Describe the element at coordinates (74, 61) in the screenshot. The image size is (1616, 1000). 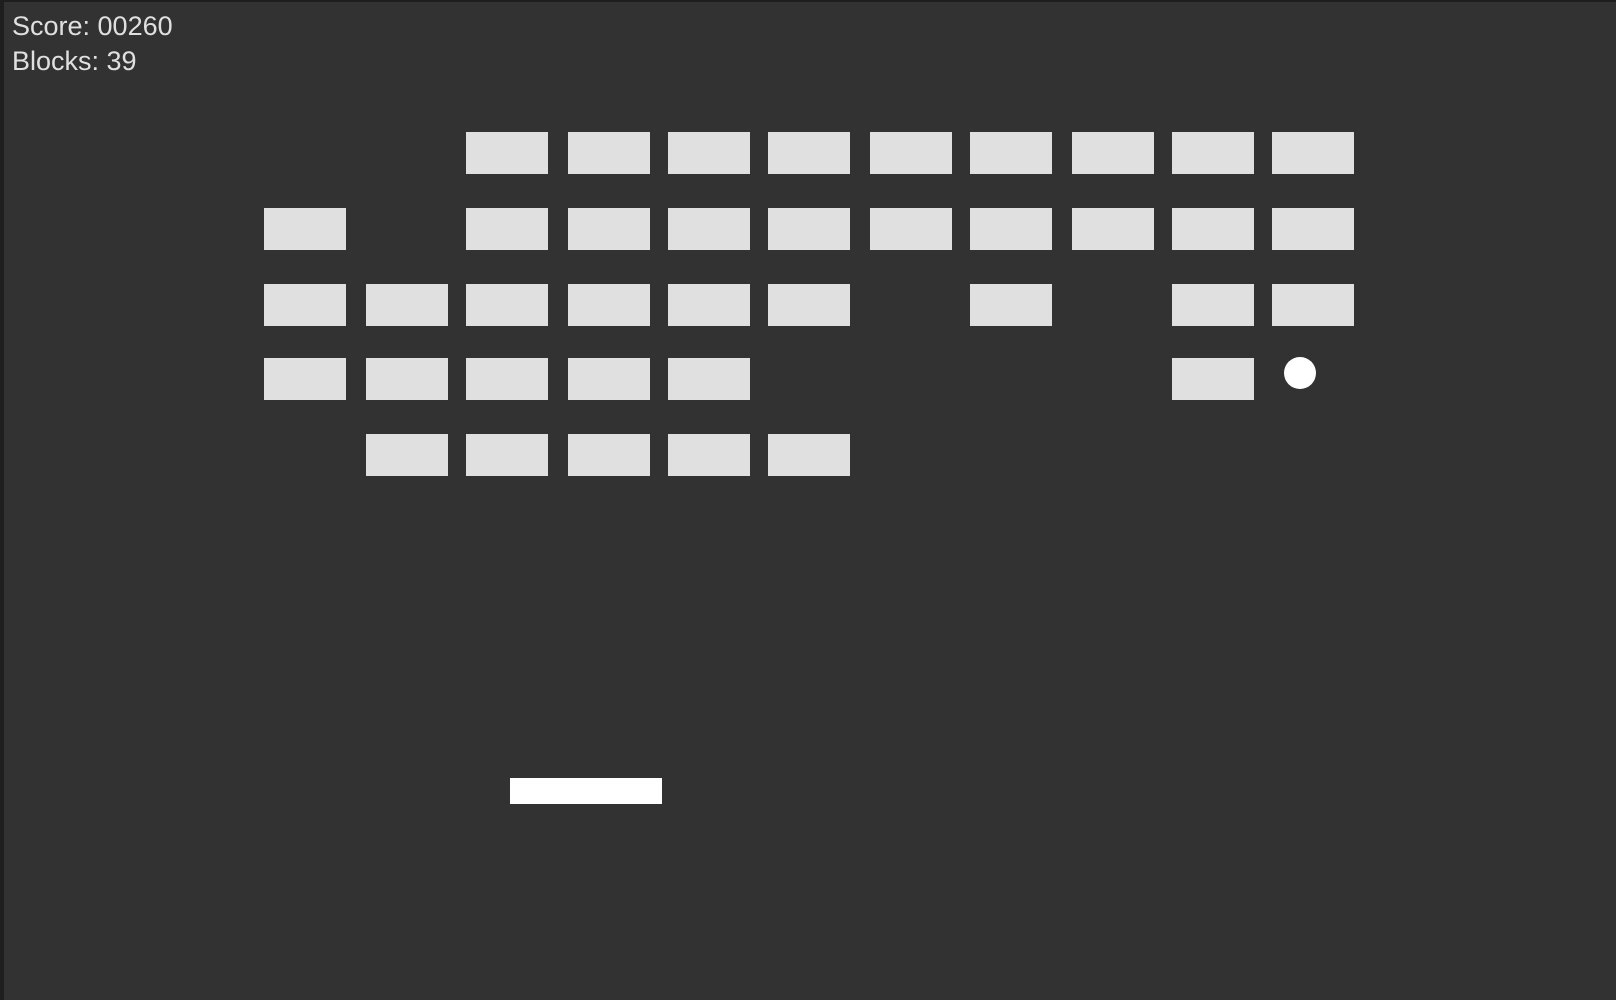
I see `blocks-remaining-display: Blocks: 39` at that location.